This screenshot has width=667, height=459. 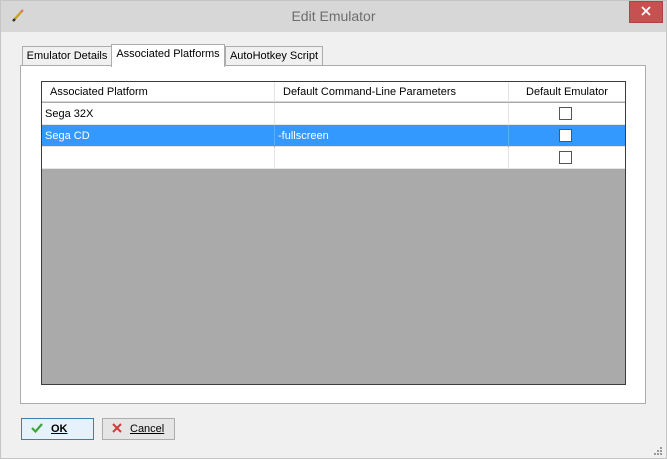 I want to click on tab-label: Associated Platforms, so click(x=168, y=54).